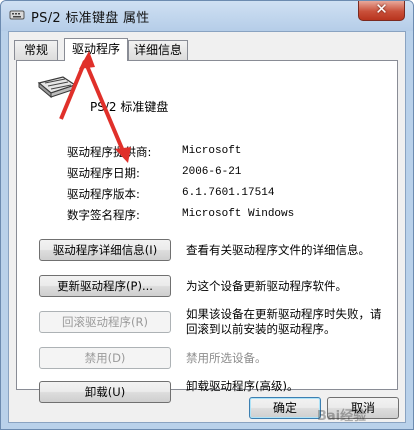 This screenshot has width=414, height=430. Describe the element at coordinates (226, 358) in the screenshot. I see `disable-desc: 禁用所选设备。` at that location.